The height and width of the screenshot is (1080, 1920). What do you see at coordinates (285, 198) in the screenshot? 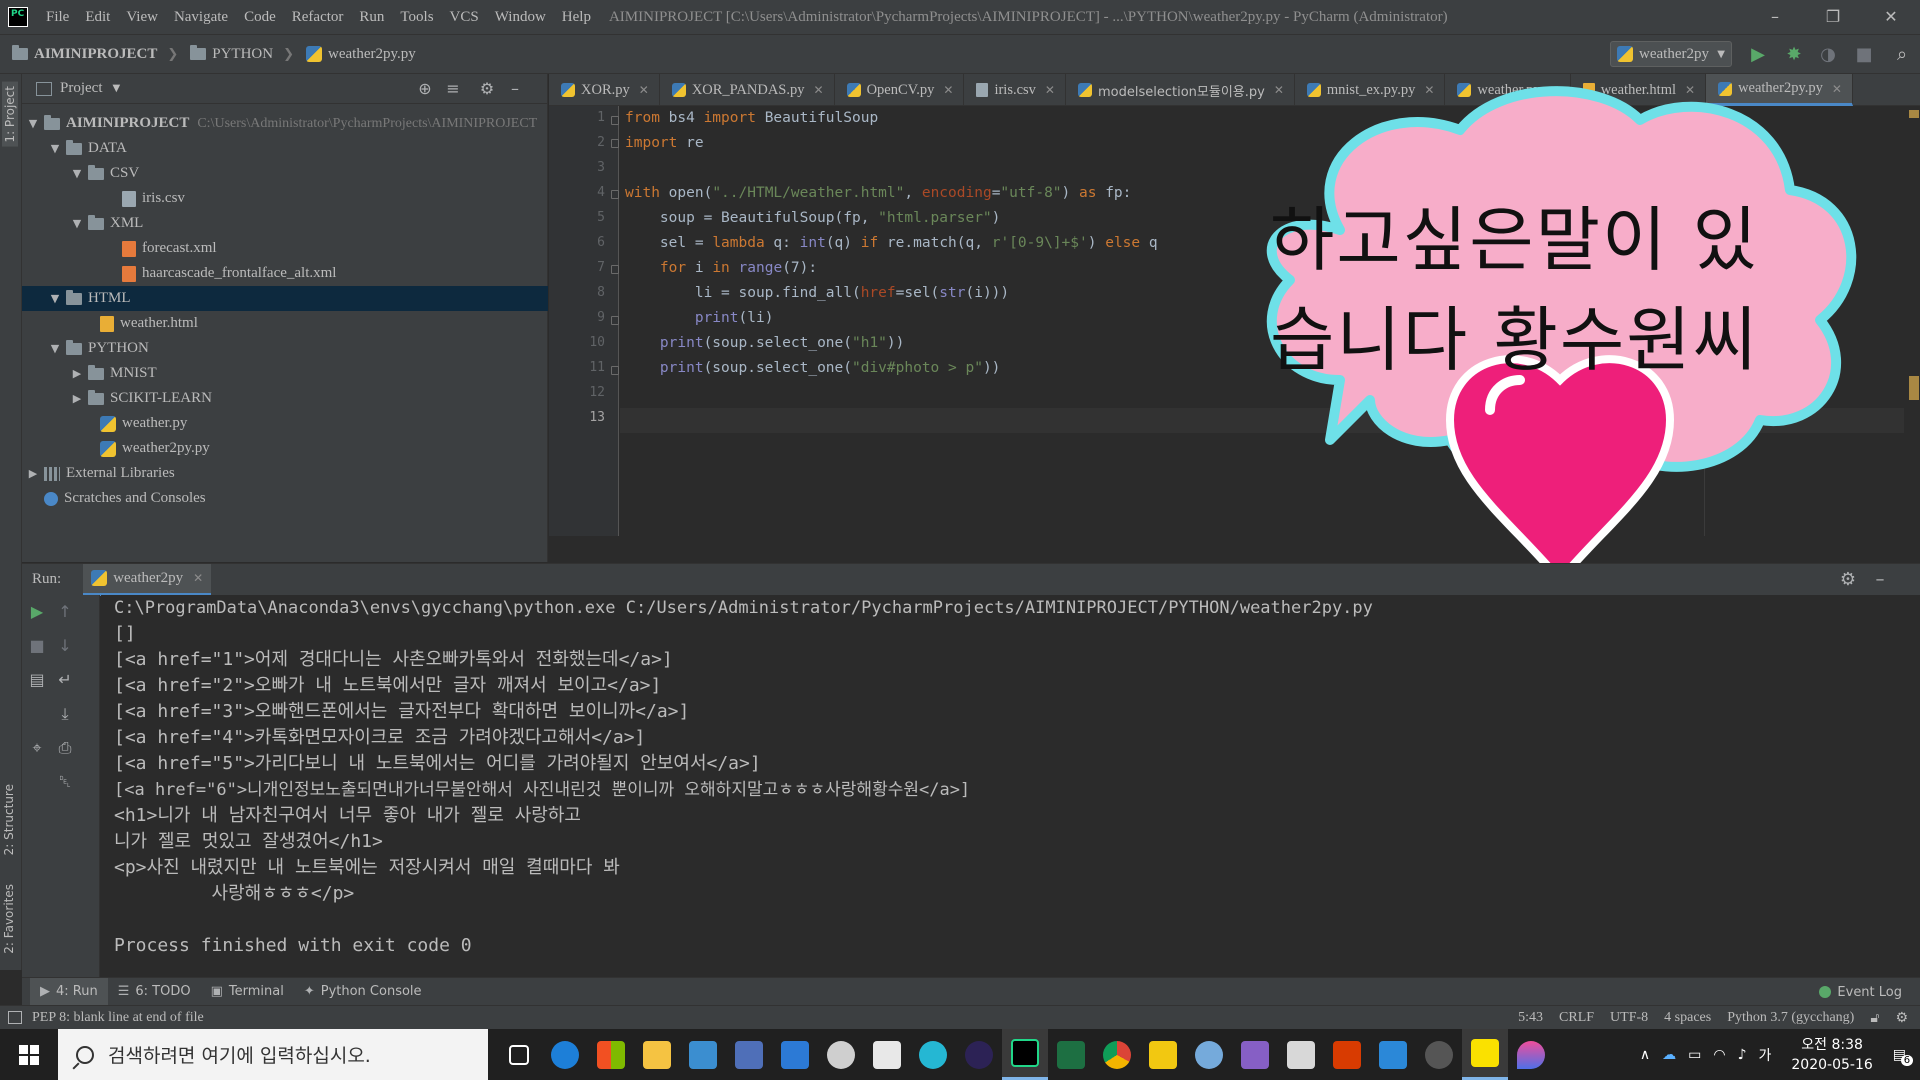
I see `tree-item-iris-csv: iris.csv` at bounding box center [285, 198].